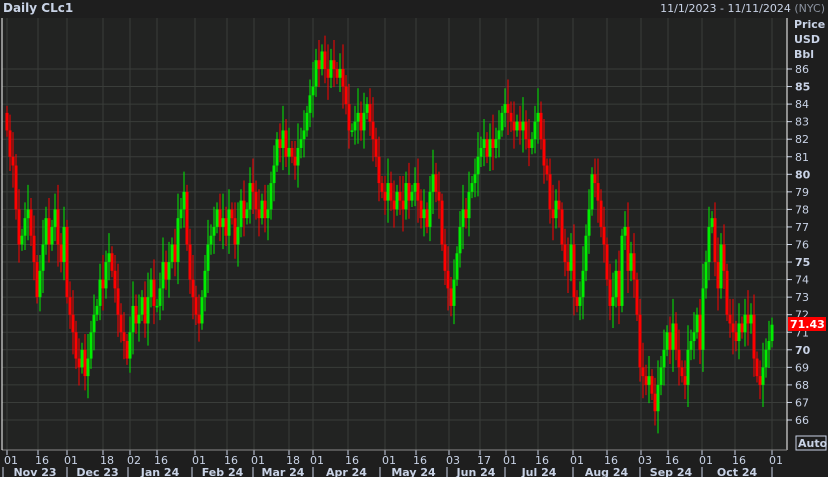 This screenshot has width=828, height=477. I want to click on auto-scale-label: Auto, so click(813, 443).